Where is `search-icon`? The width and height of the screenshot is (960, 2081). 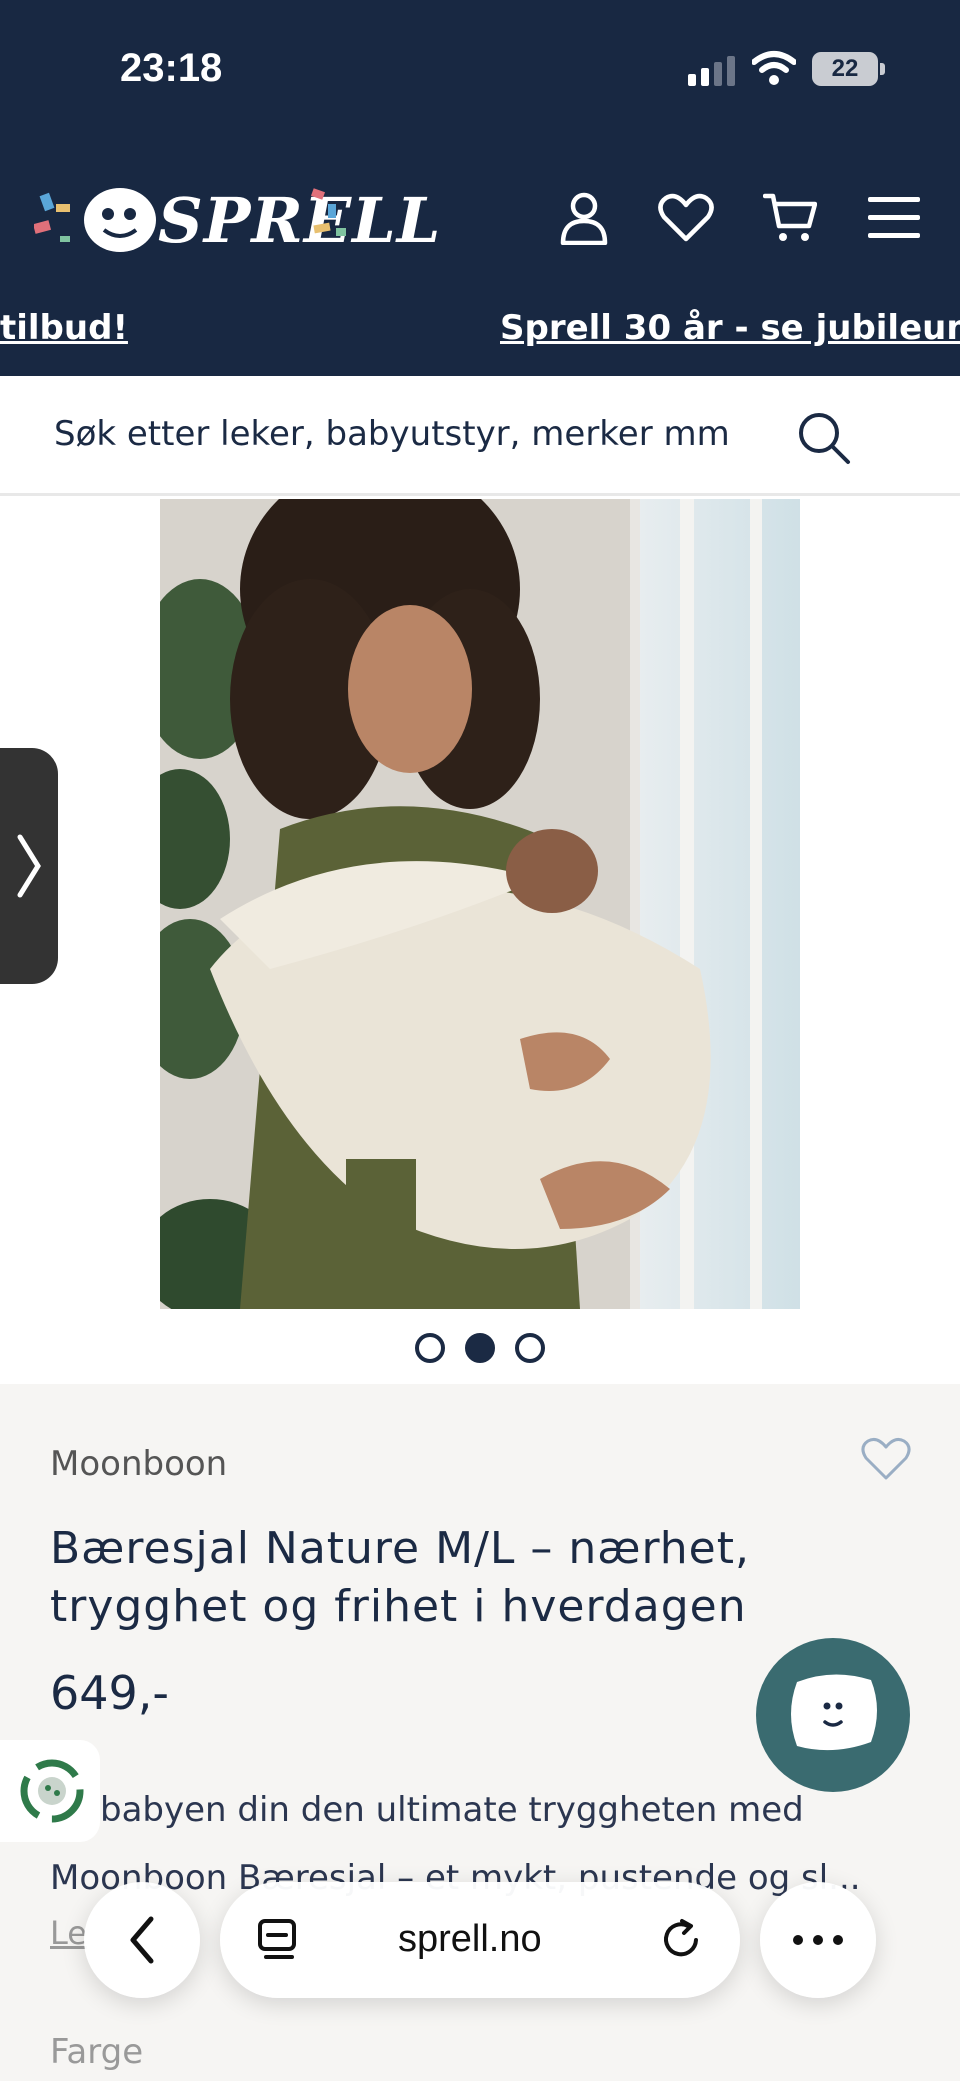
search-icon is located at coordinates (824, 438).